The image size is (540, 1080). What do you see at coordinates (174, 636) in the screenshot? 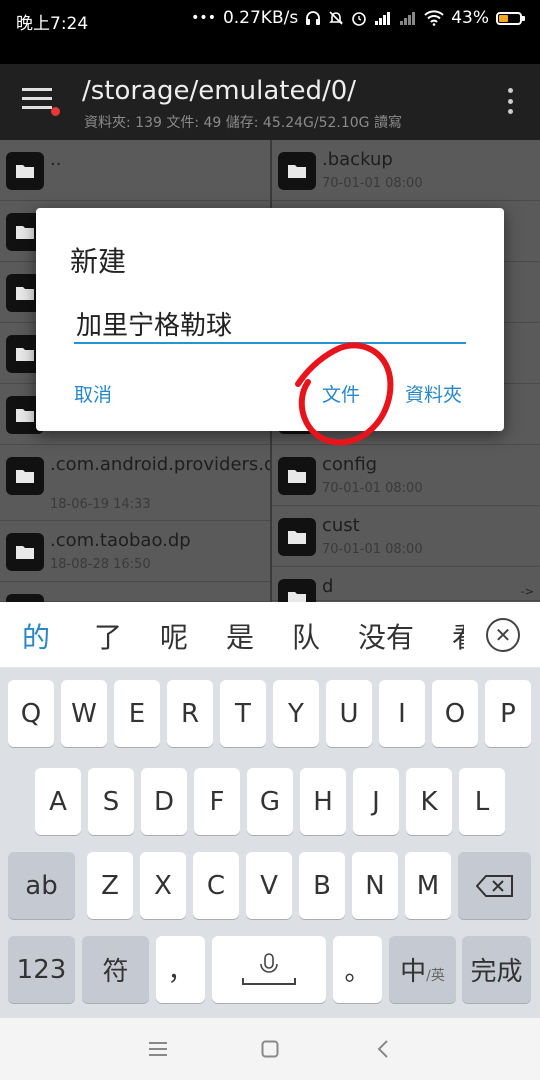
I see `candidate-word: 呢` at bounding box center [174, 636].